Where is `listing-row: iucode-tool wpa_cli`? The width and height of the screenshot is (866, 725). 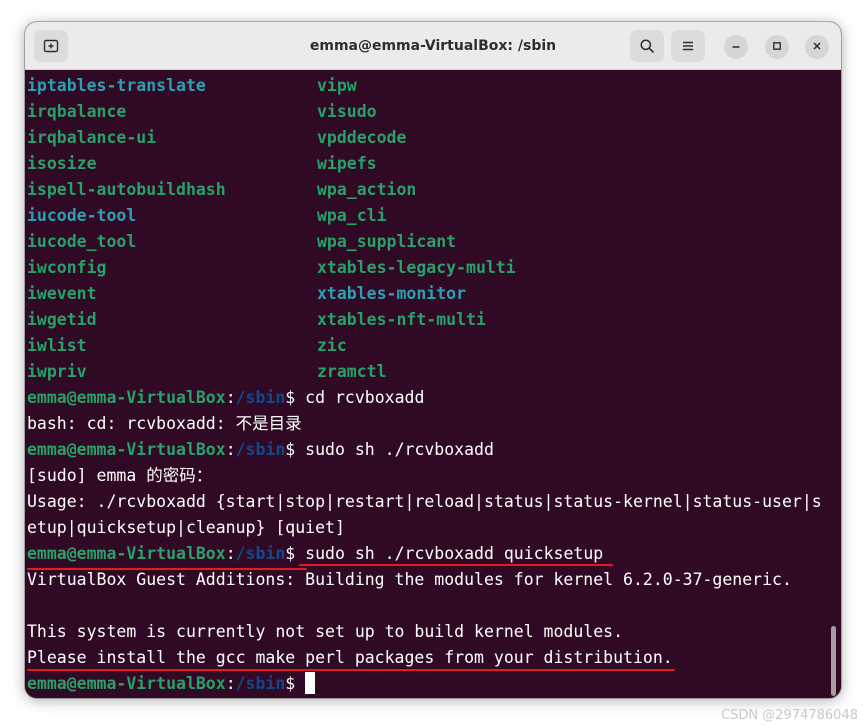
listing-row: iucode-tool wpa_cli is located at coordinates (429, 216).